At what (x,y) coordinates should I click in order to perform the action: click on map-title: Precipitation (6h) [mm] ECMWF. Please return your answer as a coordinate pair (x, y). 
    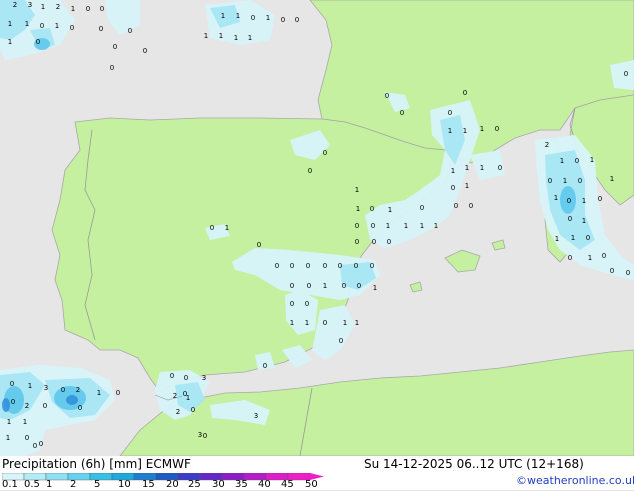
    Looking at the image, I should click on (96, 464).